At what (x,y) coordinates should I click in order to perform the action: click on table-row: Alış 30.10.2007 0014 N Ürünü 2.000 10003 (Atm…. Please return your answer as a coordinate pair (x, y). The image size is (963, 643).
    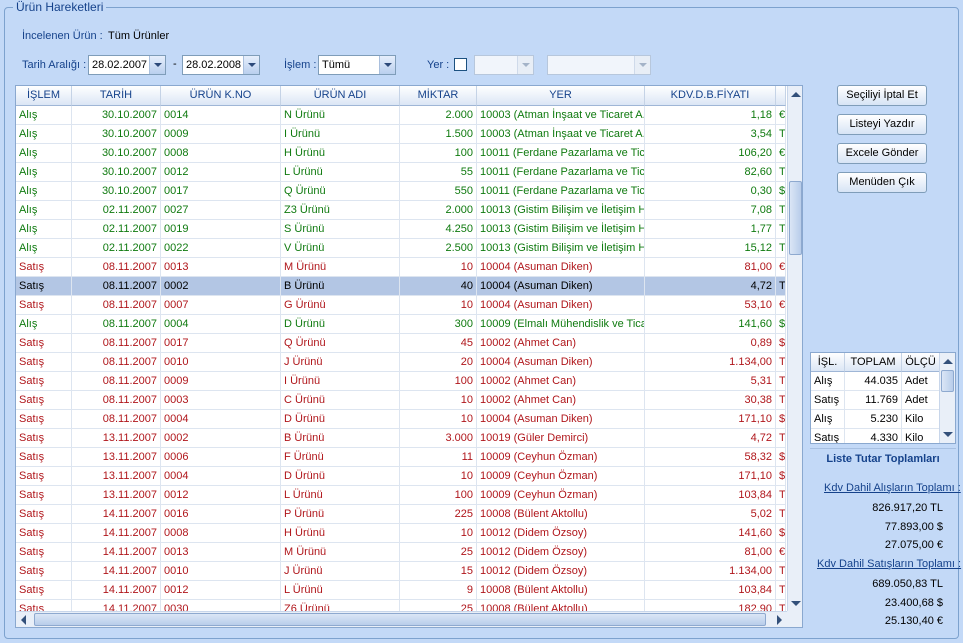
    Looking at the image, I should click on (401, 115).